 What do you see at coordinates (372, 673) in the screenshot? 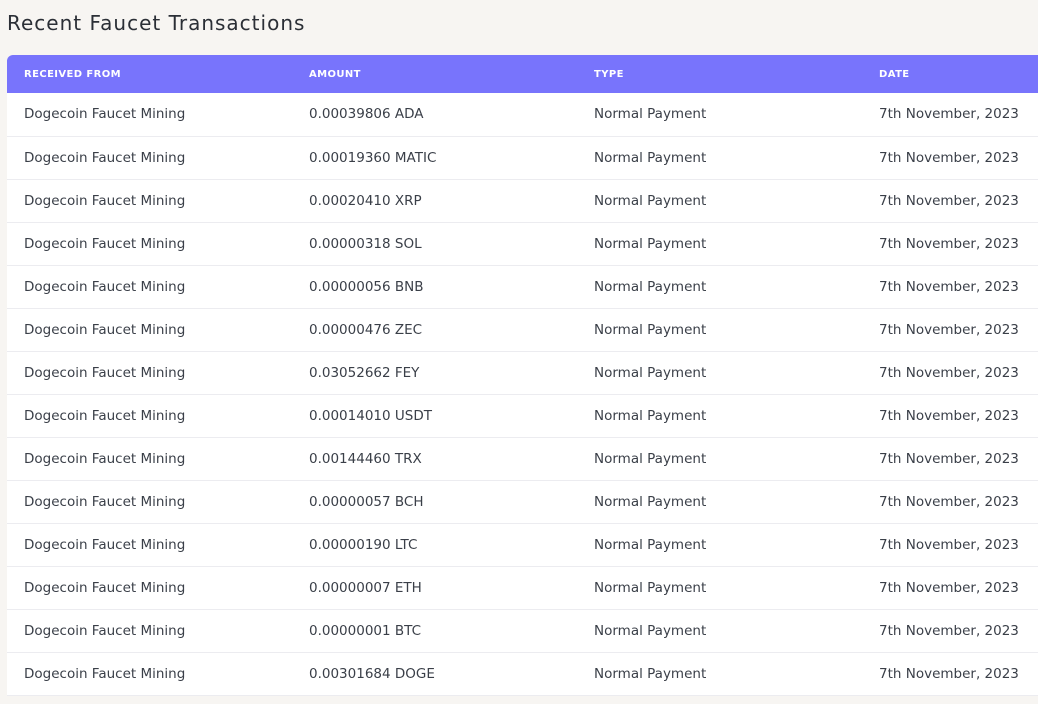
I see `cell-amount: 0.00301684 DOGE` at bounding box center [372, 673].